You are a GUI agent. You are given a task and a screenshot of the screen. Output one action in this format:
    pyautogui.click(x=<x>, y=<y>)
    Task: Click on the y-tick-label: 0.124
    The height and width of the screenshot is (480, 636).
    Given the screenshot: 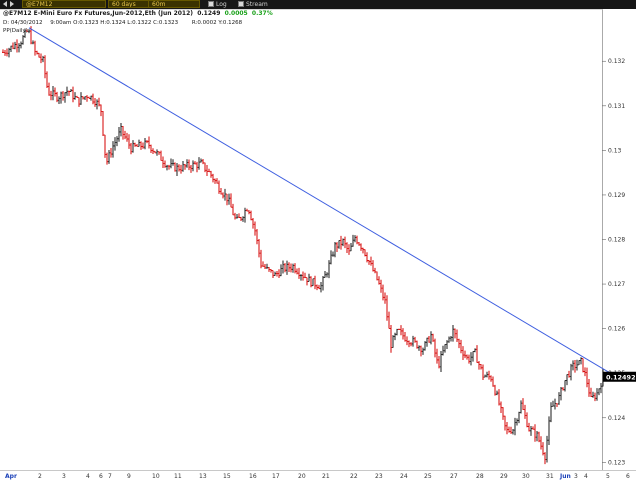 What is the action you would take?
    pyautogui.click(x=616, y=418)
    